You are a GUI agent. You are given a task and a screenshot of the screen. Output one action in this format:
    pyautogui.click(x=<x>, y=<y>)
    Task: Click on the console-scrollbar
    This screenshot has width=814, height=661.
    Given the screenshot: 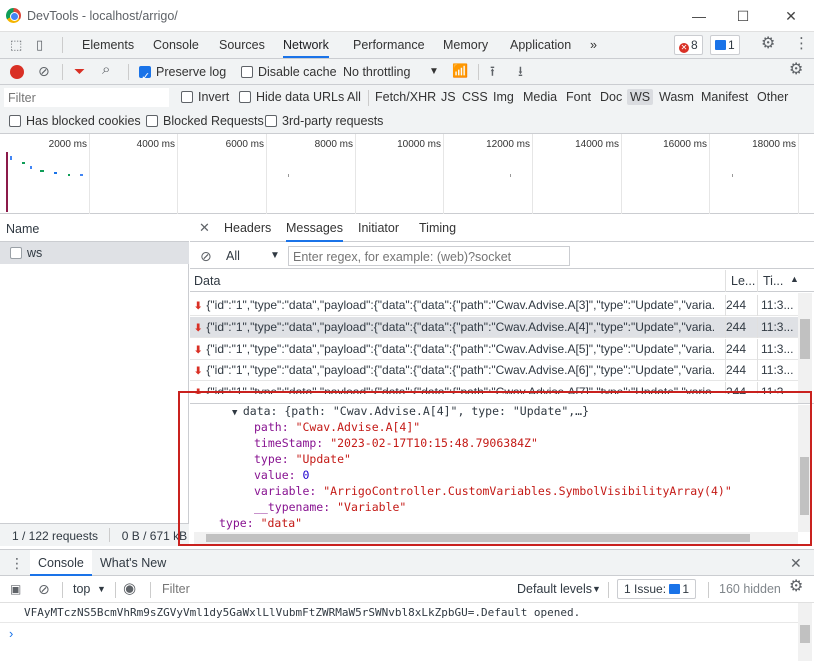 What is the action you would take?
    pyautogui.click(x=805, y=632)
    